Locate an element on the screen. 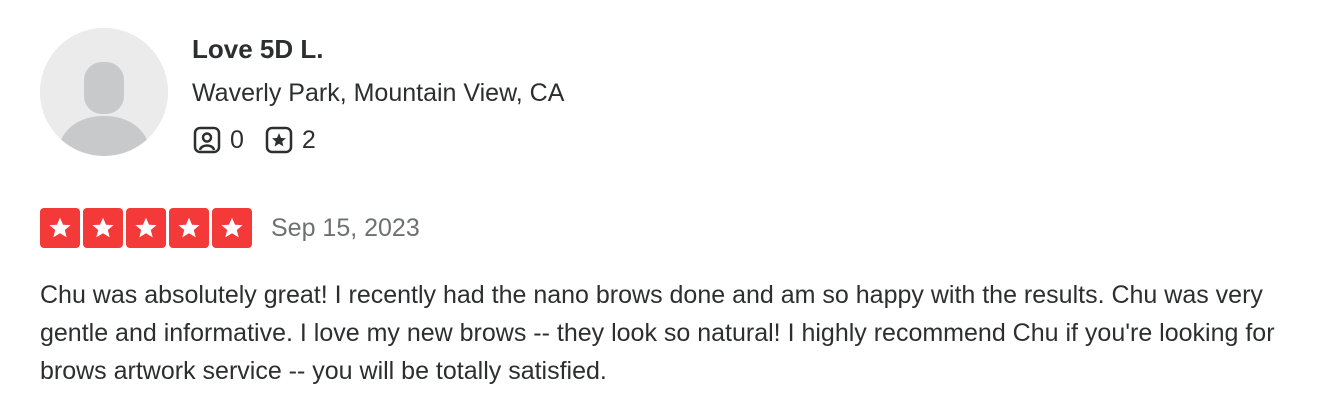 The image size is (1325, 407). star-rating is located at coordinates (147, 228).